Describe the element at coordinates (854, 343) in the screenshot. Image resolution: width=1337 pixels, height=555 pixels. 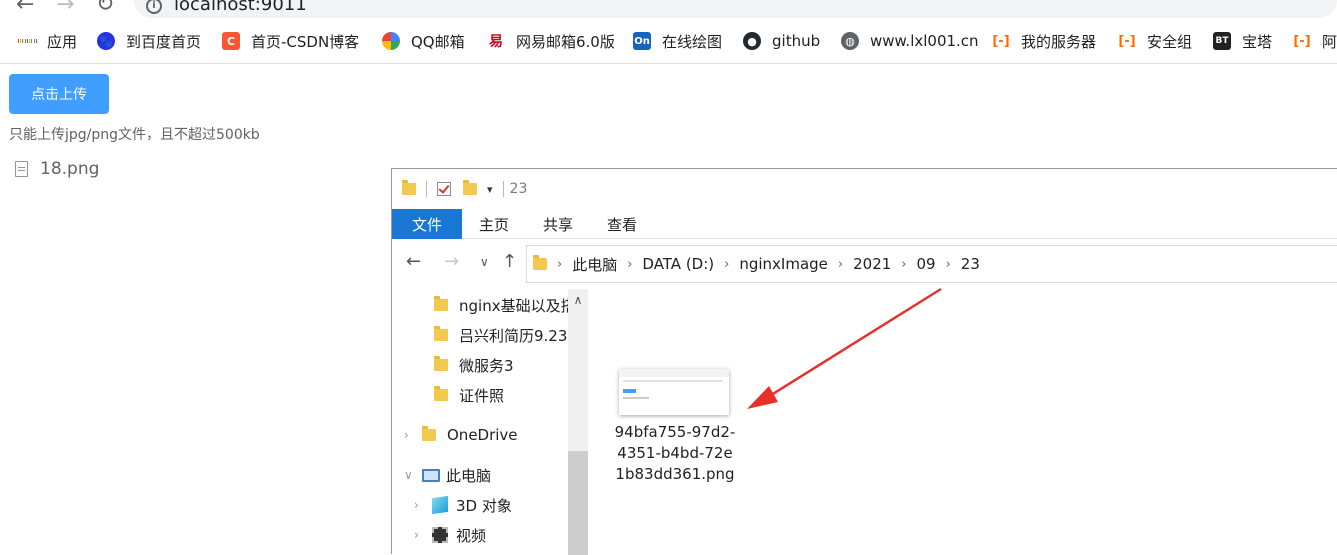
I see `arrow-shaft` at that location.